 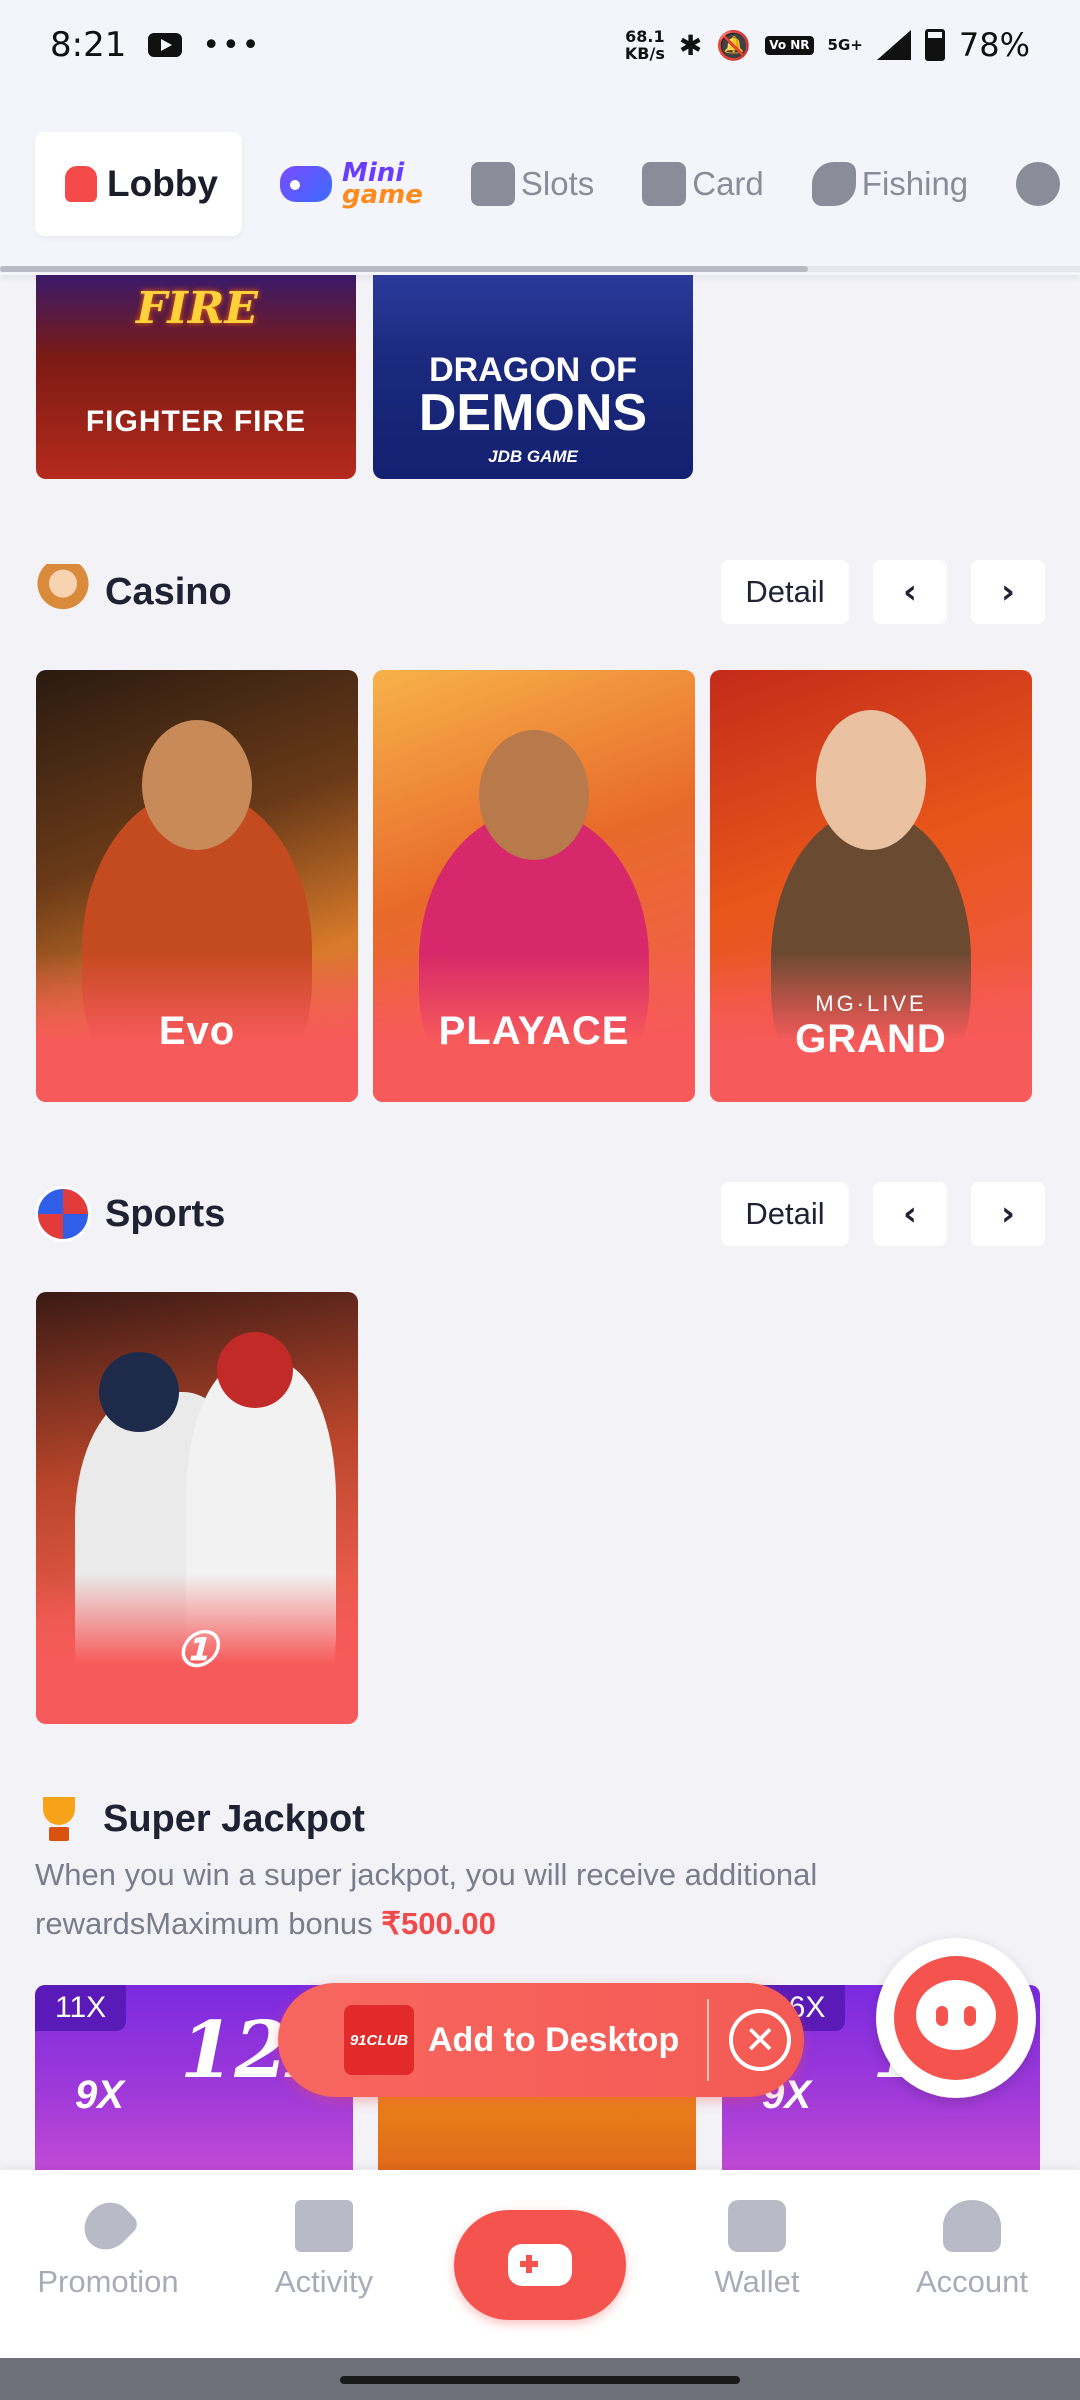 I want to click on home-gesture-handle, so click(x=540, y=2380).